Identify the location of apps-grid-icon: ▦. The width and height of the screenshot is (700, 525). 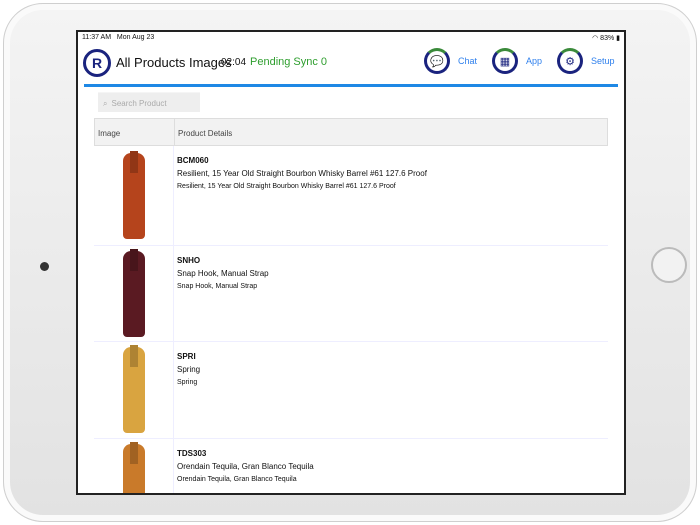
(505, 61).